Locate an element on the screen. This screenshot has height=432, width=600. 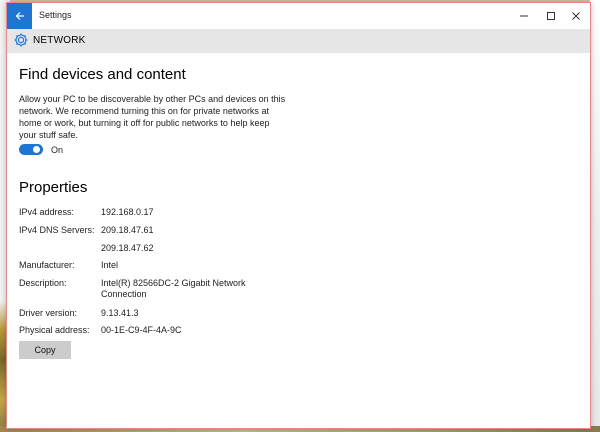
driver-version-label: Driver version: is located at coordinates (48, 313).